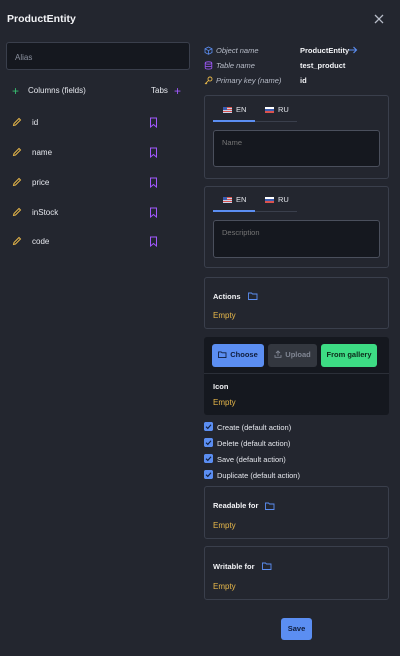 The height and width of the screenshot is (656, 400). What do you see at coordinates (235, 65) in the screenshot?
I see `table-name-key: Table name` at bounding box center [235, 65].